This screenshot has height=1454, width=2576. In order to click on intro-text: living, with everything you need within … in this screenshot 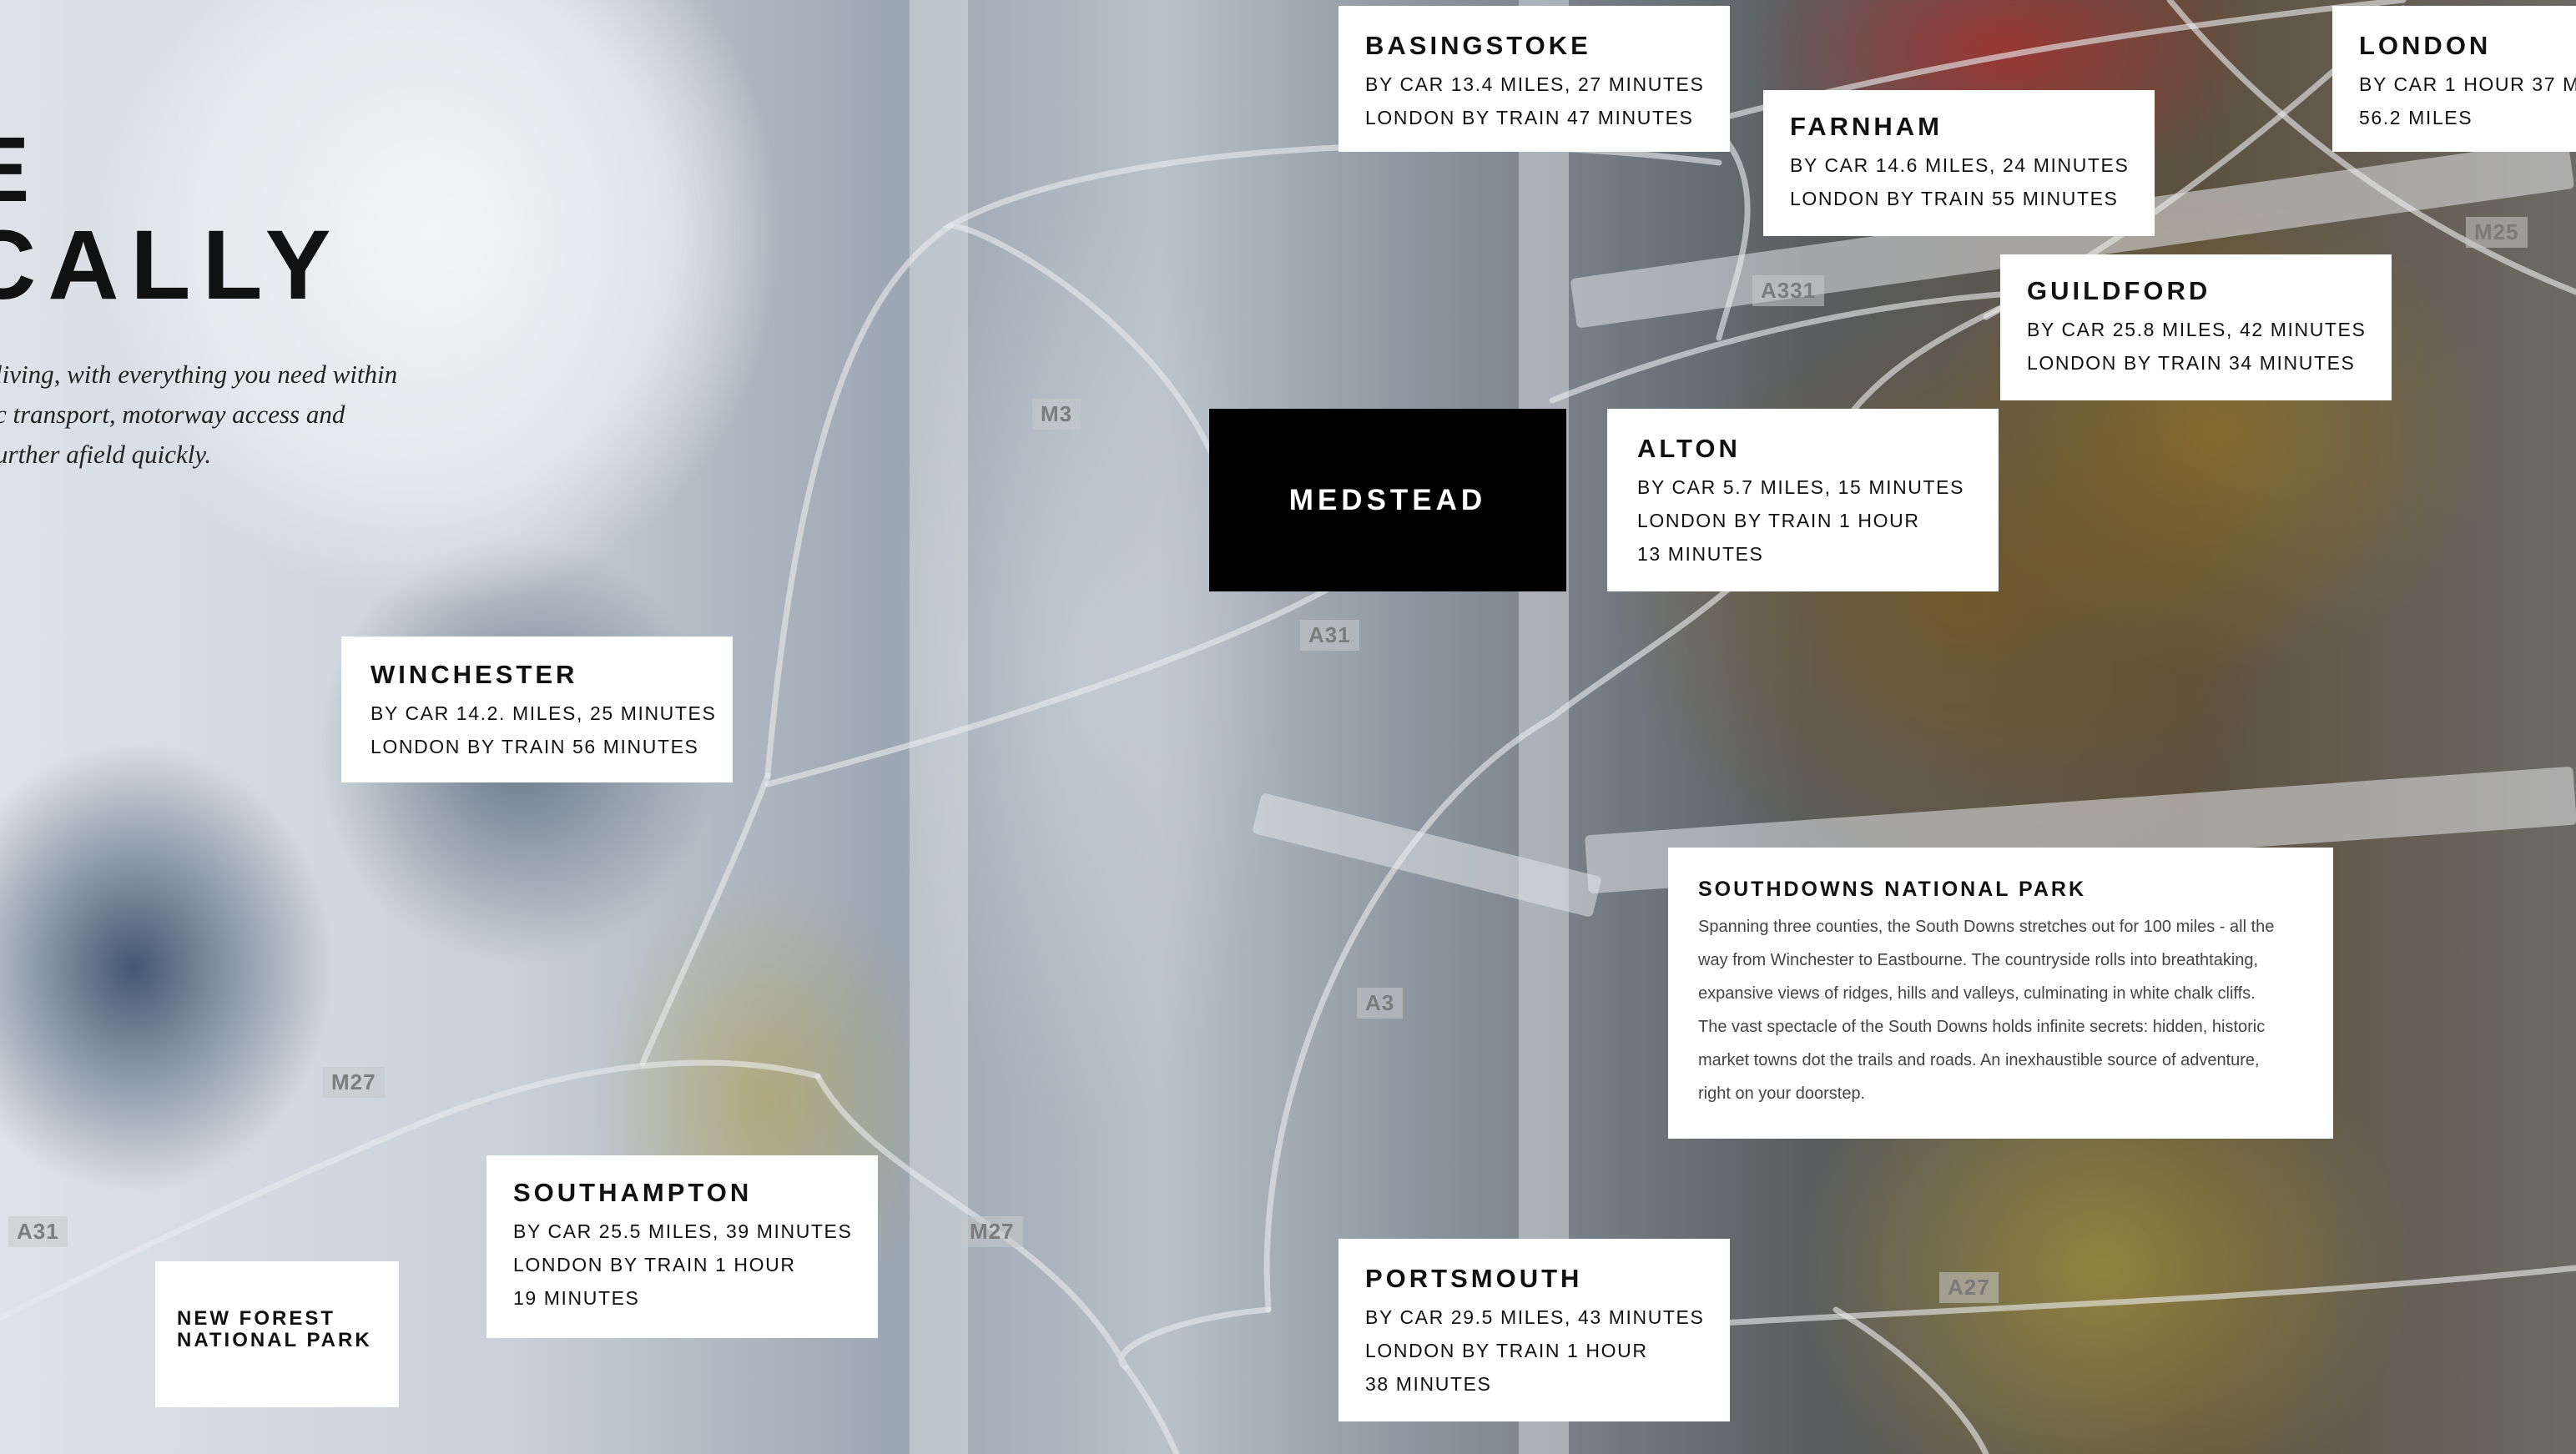, I will do `click(214, 415)`.